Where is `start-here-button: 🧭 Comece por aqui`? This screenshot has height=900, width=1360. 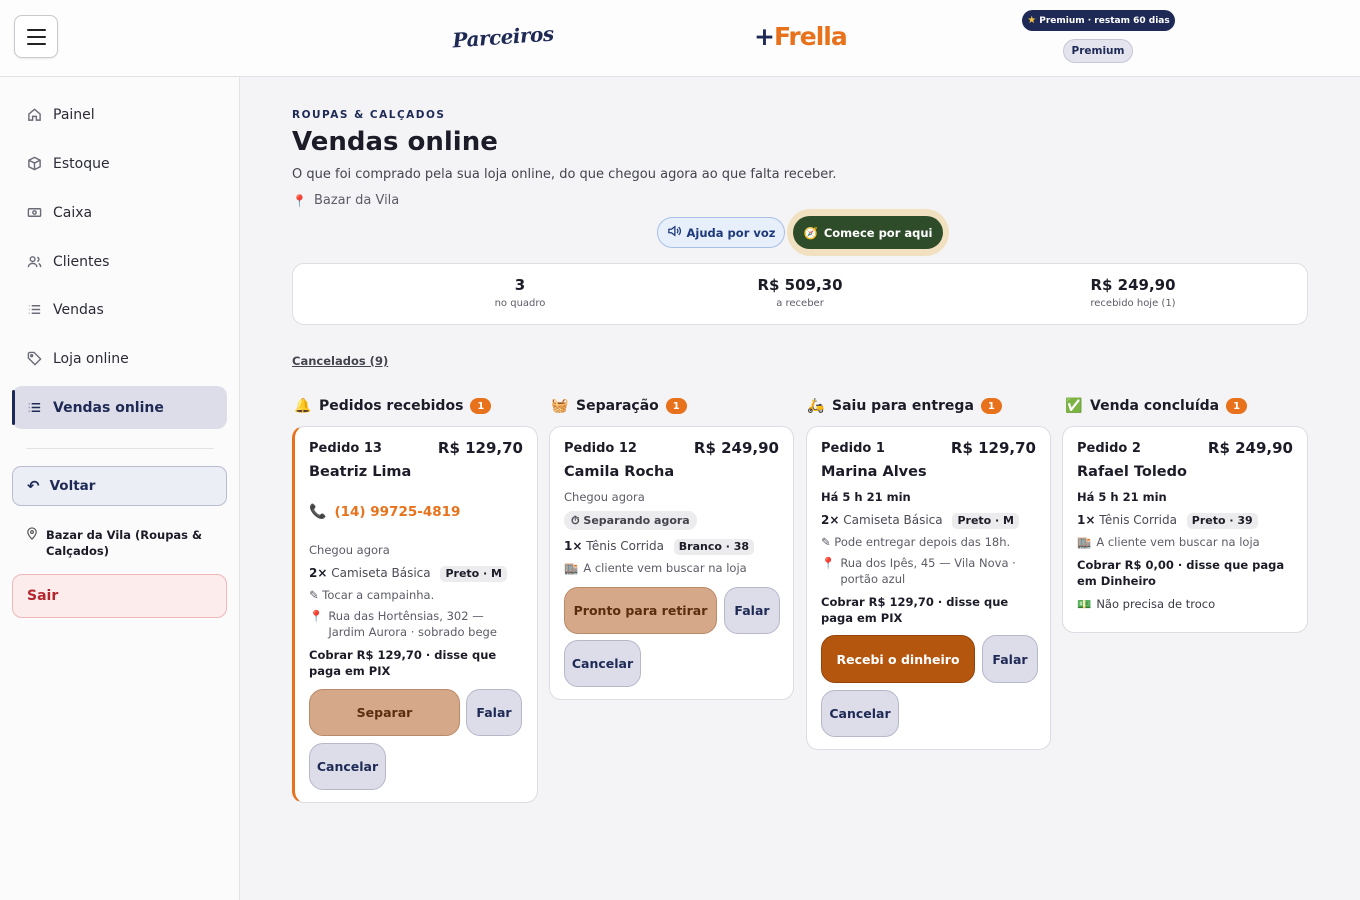
start-here-button: 🧭 Comece por aqui is located at coordinates (868, 232).